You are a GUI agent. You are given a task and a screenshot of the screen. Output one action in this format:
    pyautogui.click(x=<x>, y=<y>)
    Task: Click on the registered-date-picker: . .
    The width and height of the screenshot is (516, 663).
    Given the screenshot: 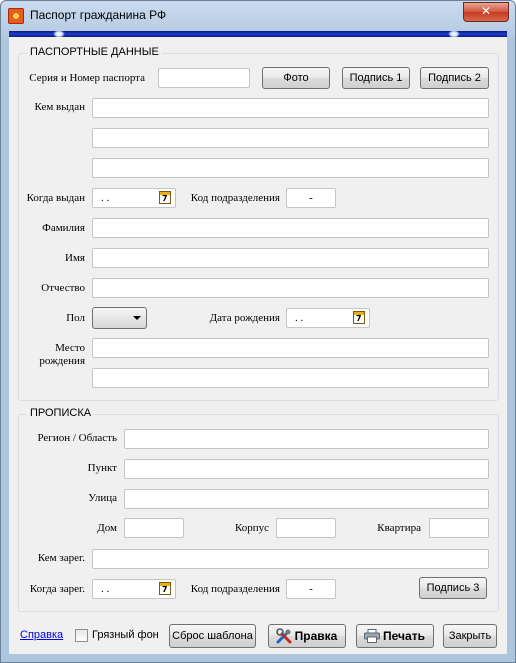 What is the action you would take?
    pyautogui.click(x=134, y=589)
    